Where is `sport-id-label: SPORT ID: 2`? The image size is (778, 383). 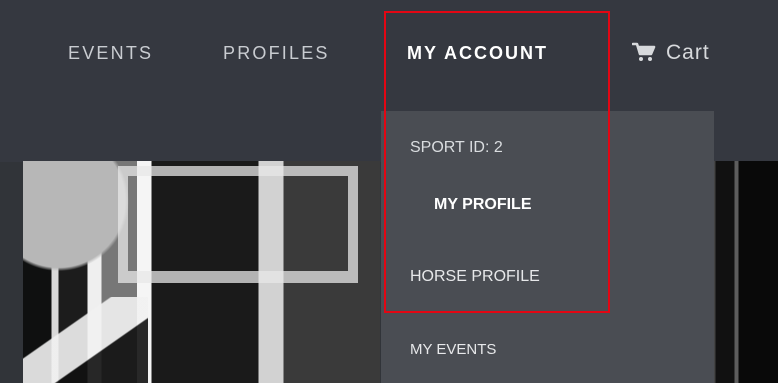
sport-id-label: SPORT ID: 2 is located at coordinates (456, 147).